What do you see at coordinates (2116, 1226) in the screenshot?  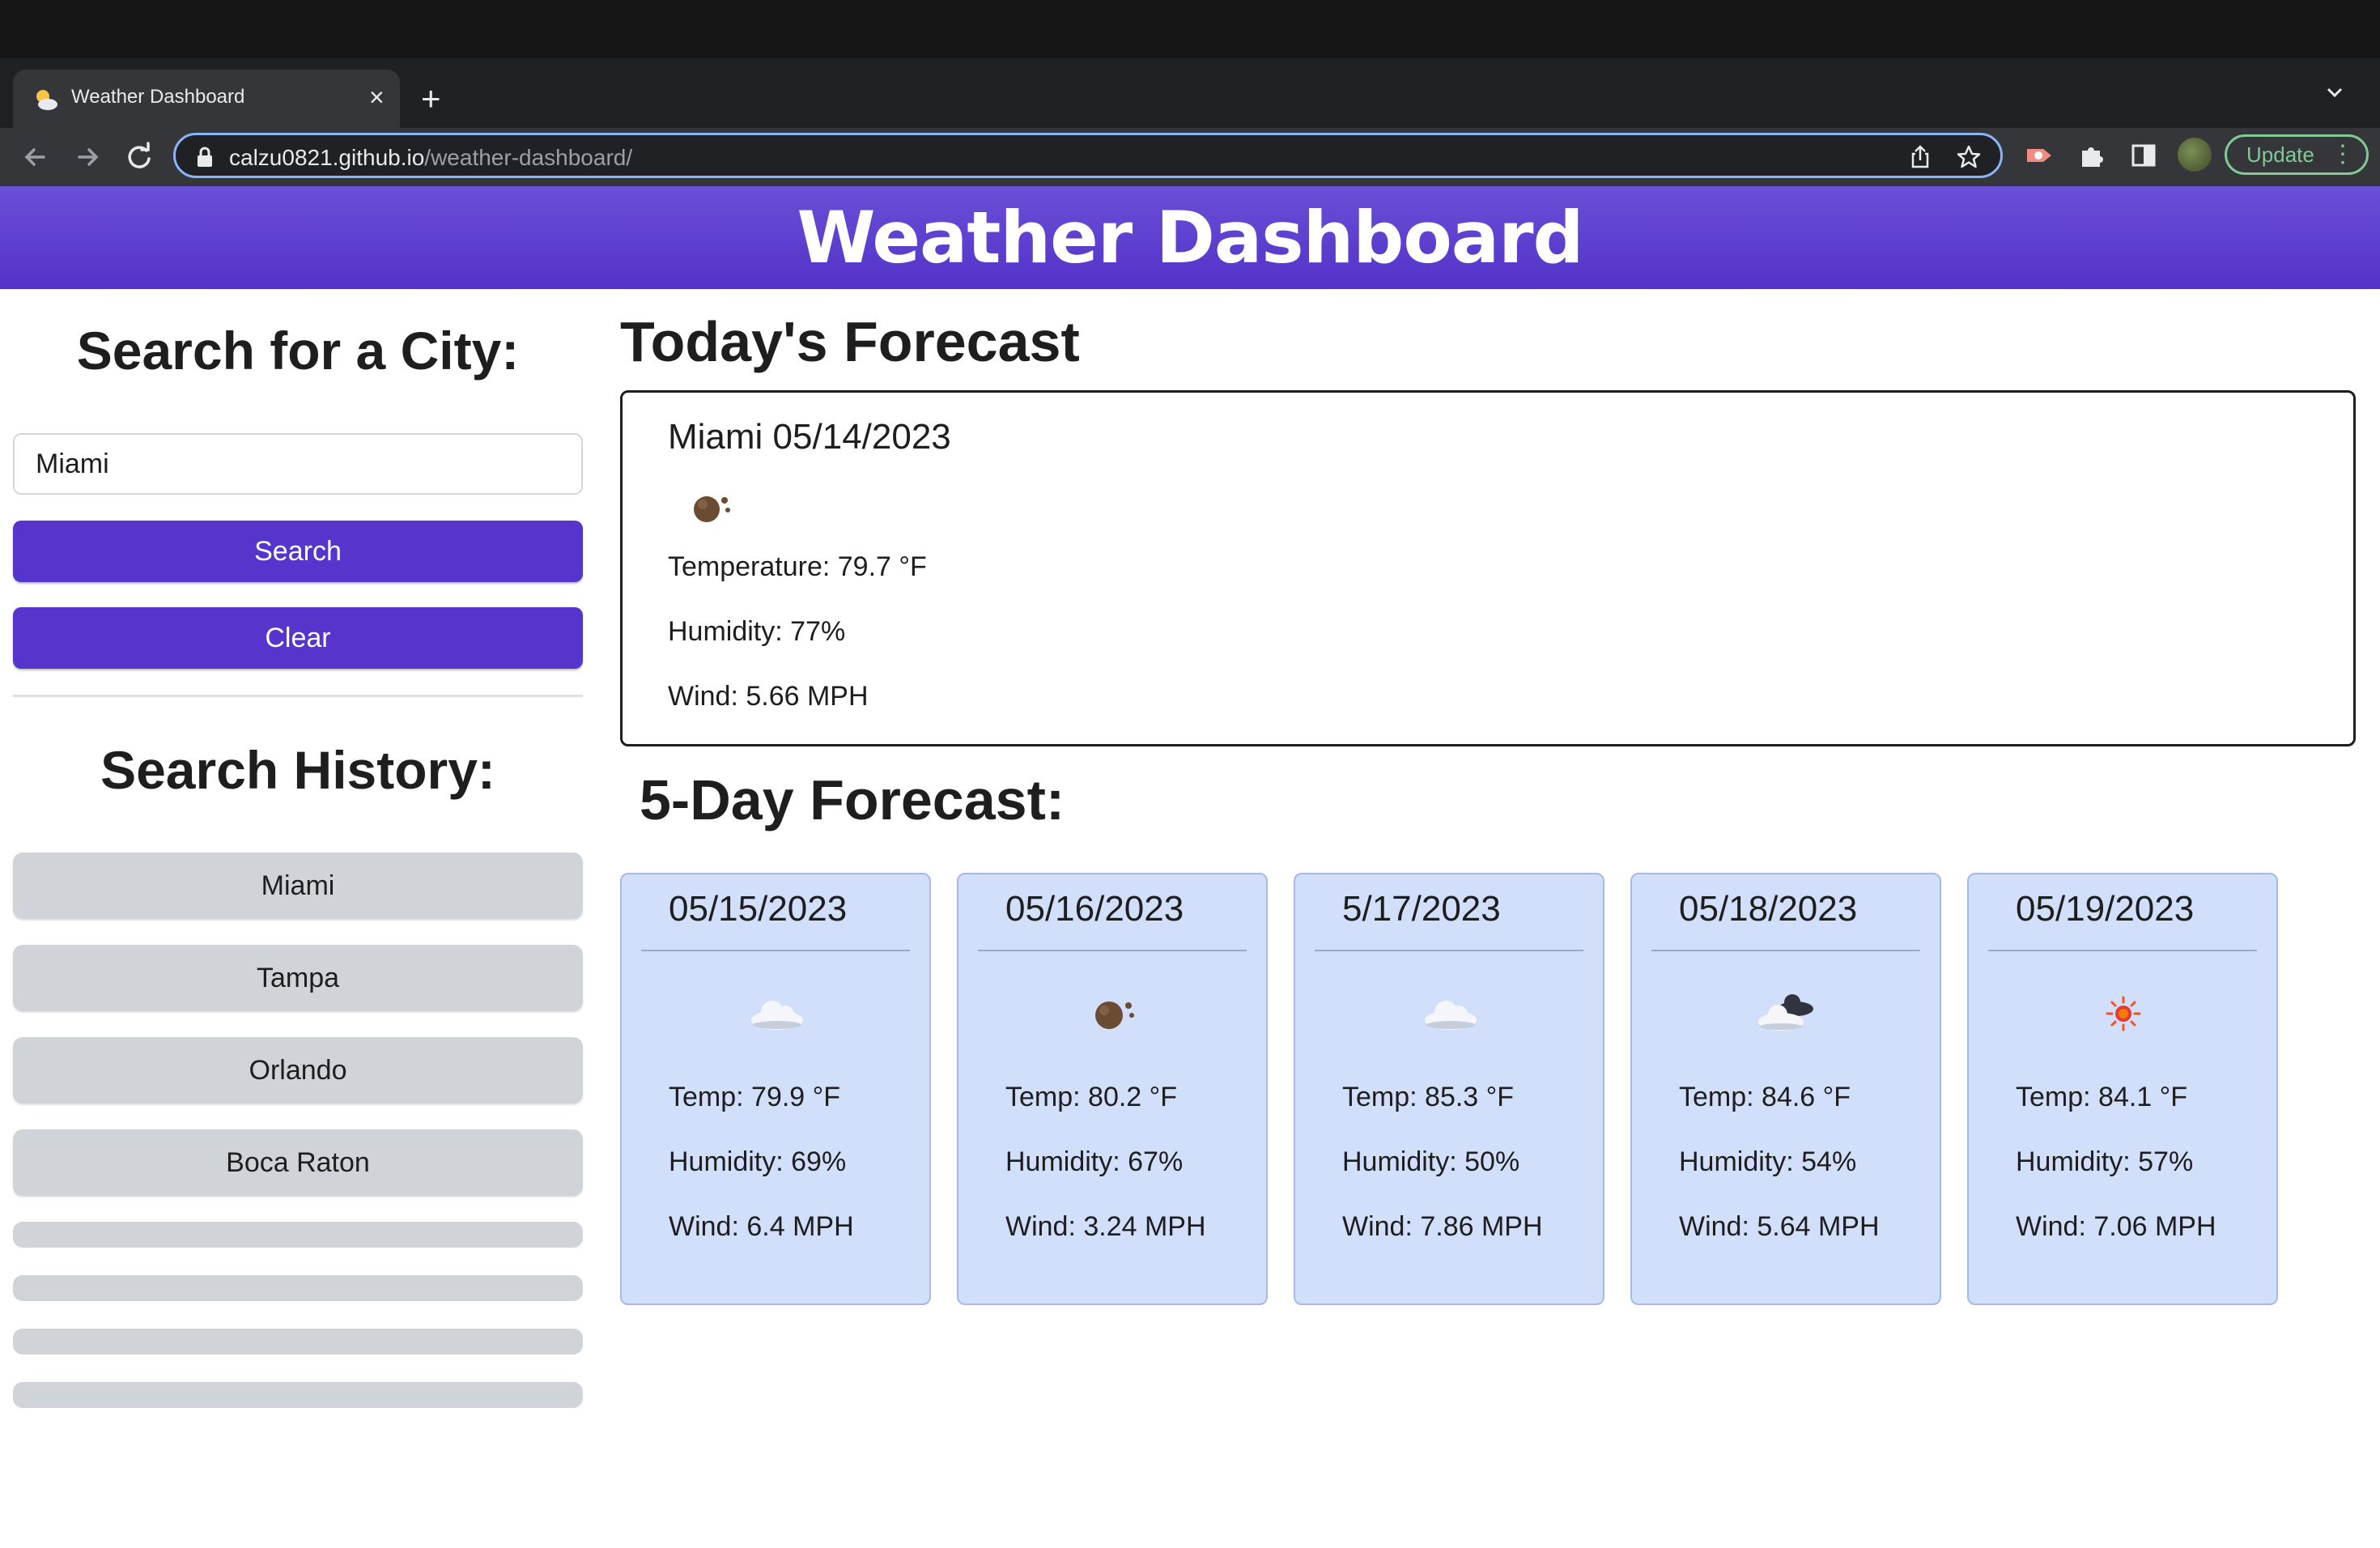 I see `forecast-wind: Wind: 7.06 MPH` at bounding box center [2116, 1226].